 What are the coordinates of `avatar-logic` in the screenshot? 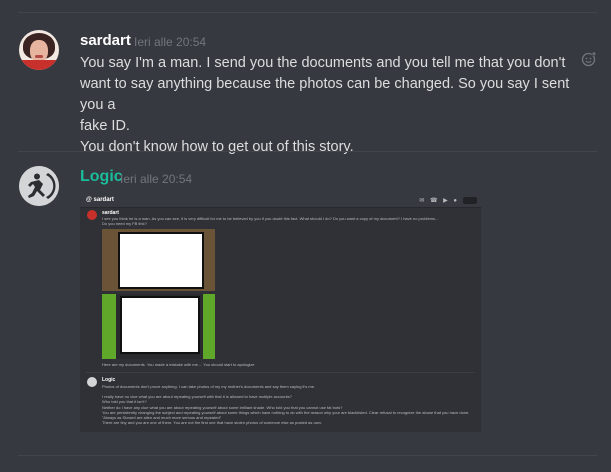 It's located at (39, 186).